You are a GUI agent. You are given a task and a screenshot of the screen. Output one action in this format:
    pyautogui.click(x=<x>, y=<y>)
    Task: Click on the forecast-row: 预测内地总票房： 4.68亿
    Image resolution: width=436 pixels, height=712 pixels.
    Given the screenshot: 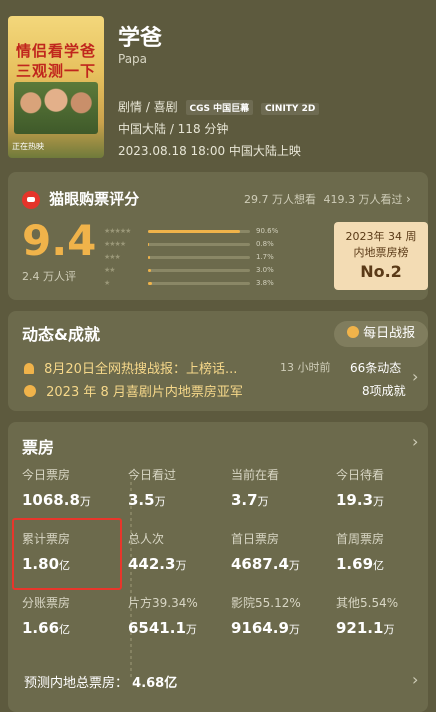 What is the action you would take?
    pyautogui.click(x=100, y=681)
    